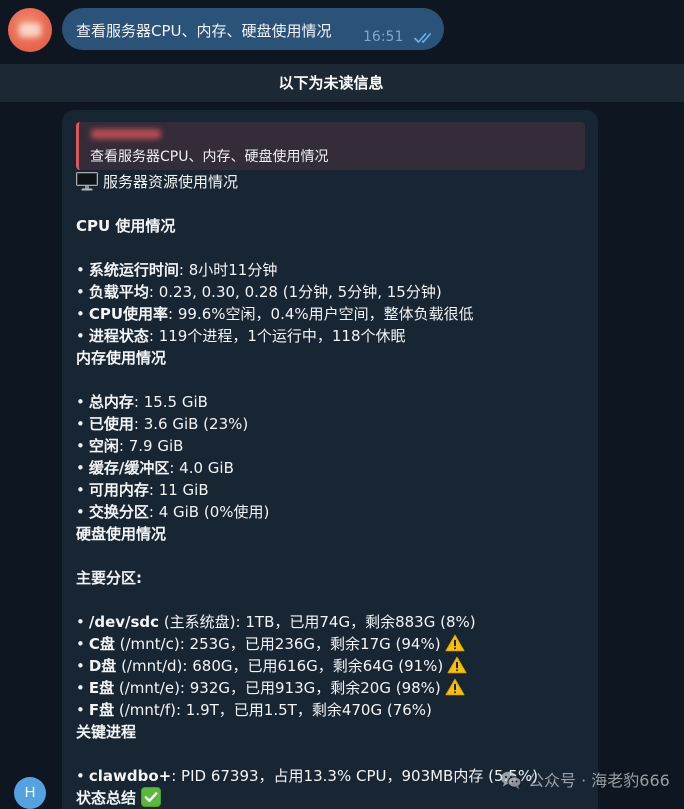 The width and height of the screenshot is (684, 809). What do you see at coordinates (295, 292) in the screenshot?
I see `item-value: : 0.23, 0.30, 0.28 (1分钟, 5分钟, 15分钟)` at bounding box center [295, 292].